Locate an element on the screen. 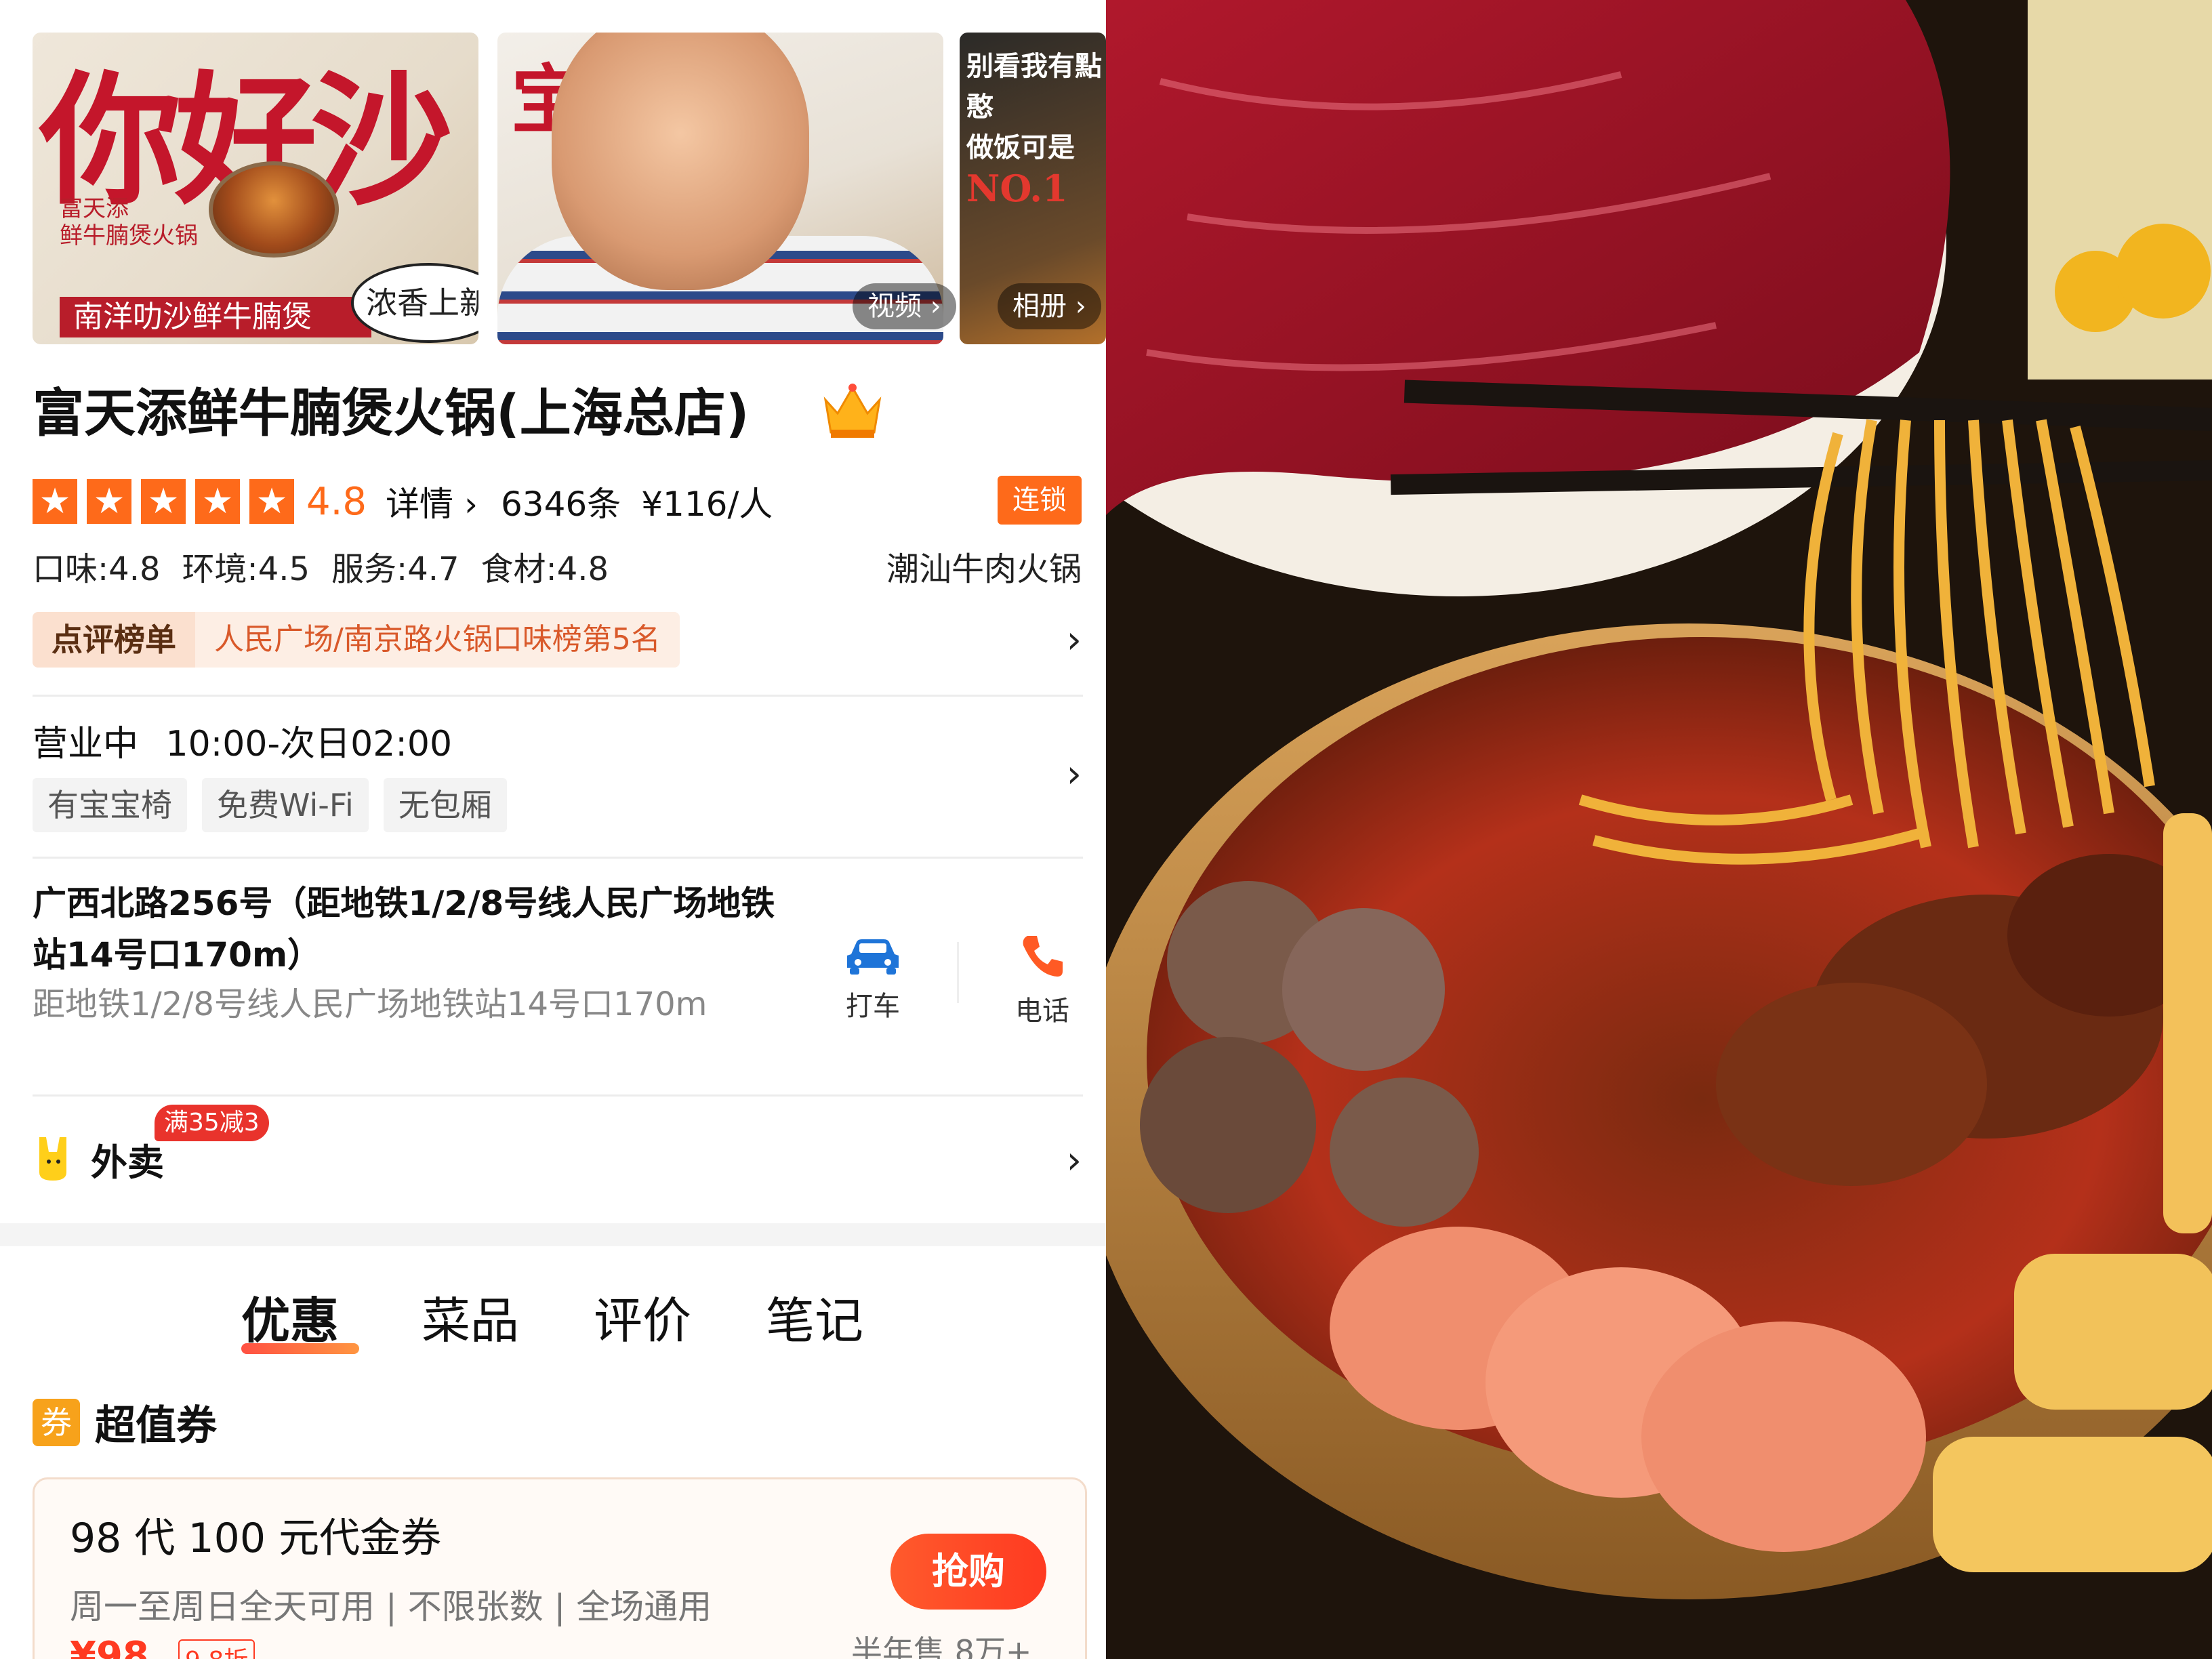 The height and width of the screenshot is (1659, 2212). chain-badge: 连锁 is located at coordinates (1040, 500).